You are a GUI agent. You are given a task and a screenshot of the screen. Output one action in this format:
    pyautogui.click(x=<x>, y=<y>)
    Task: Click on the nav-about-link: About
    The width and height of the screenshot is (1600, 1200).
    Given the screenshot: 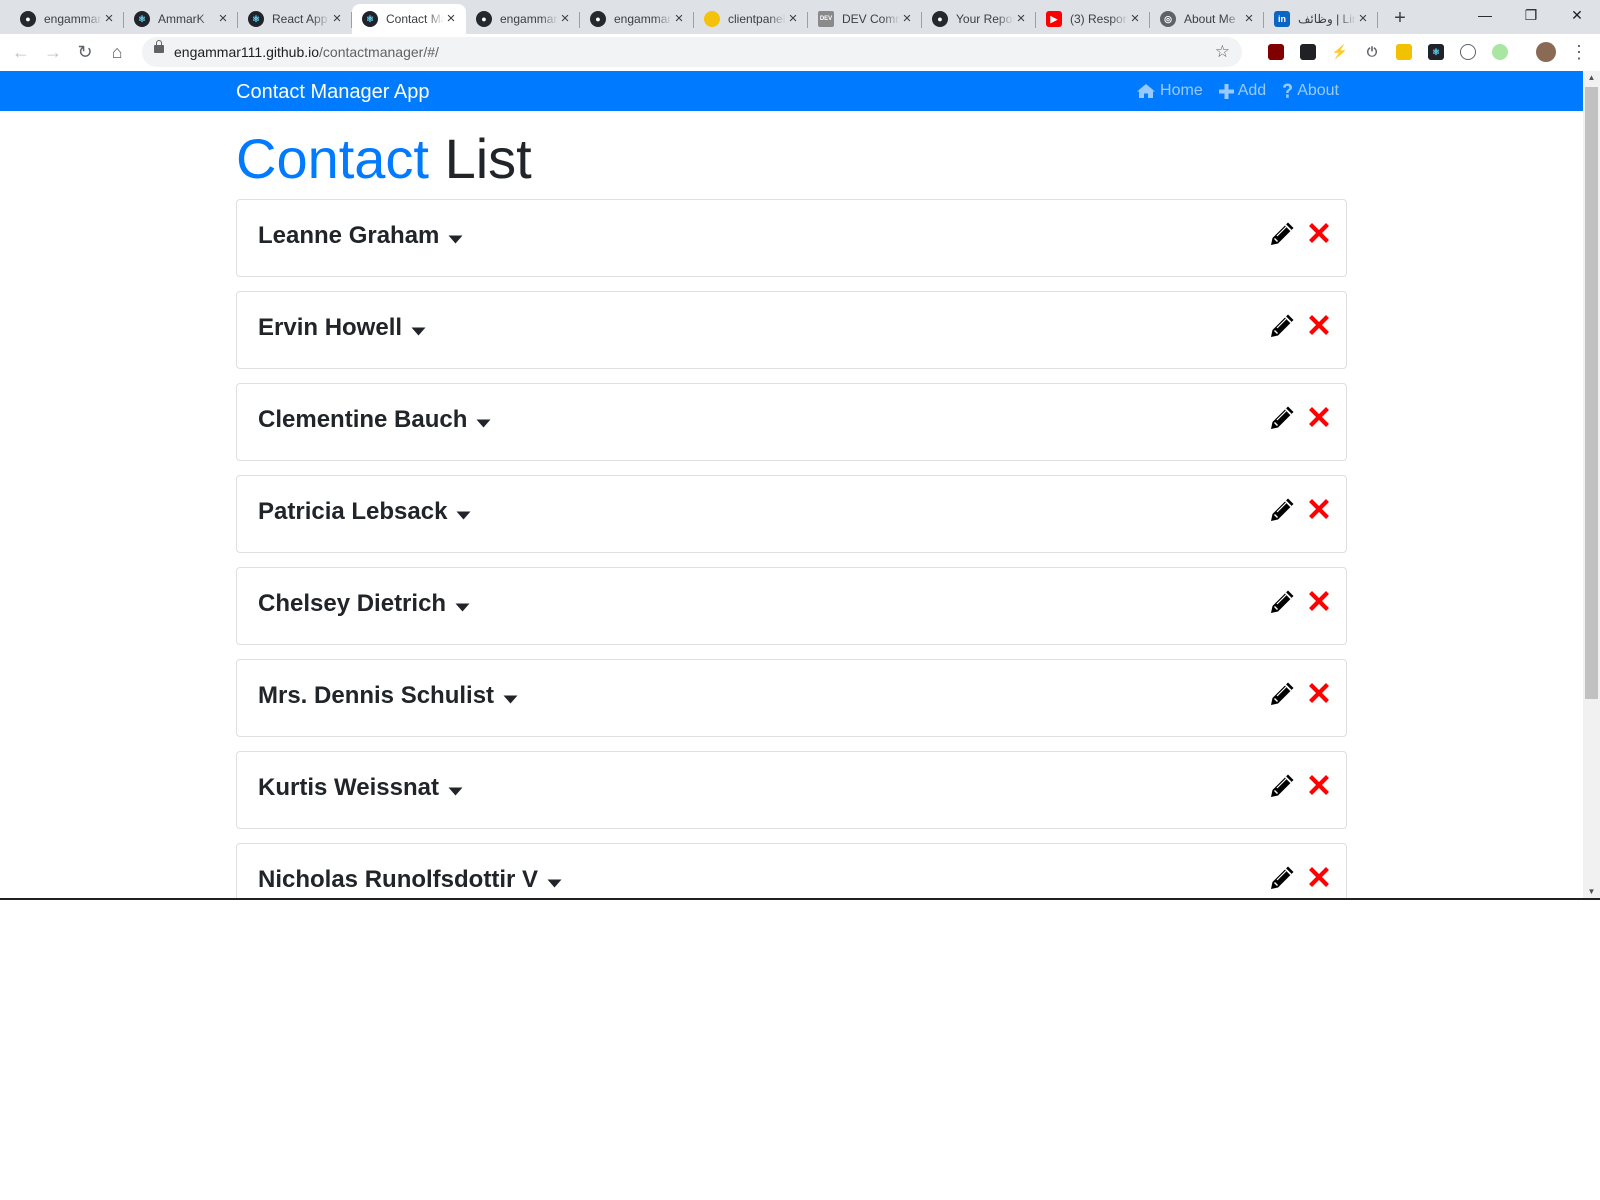 What is the action you would take?
    pyautogui.click(x=1310, y=91)
    